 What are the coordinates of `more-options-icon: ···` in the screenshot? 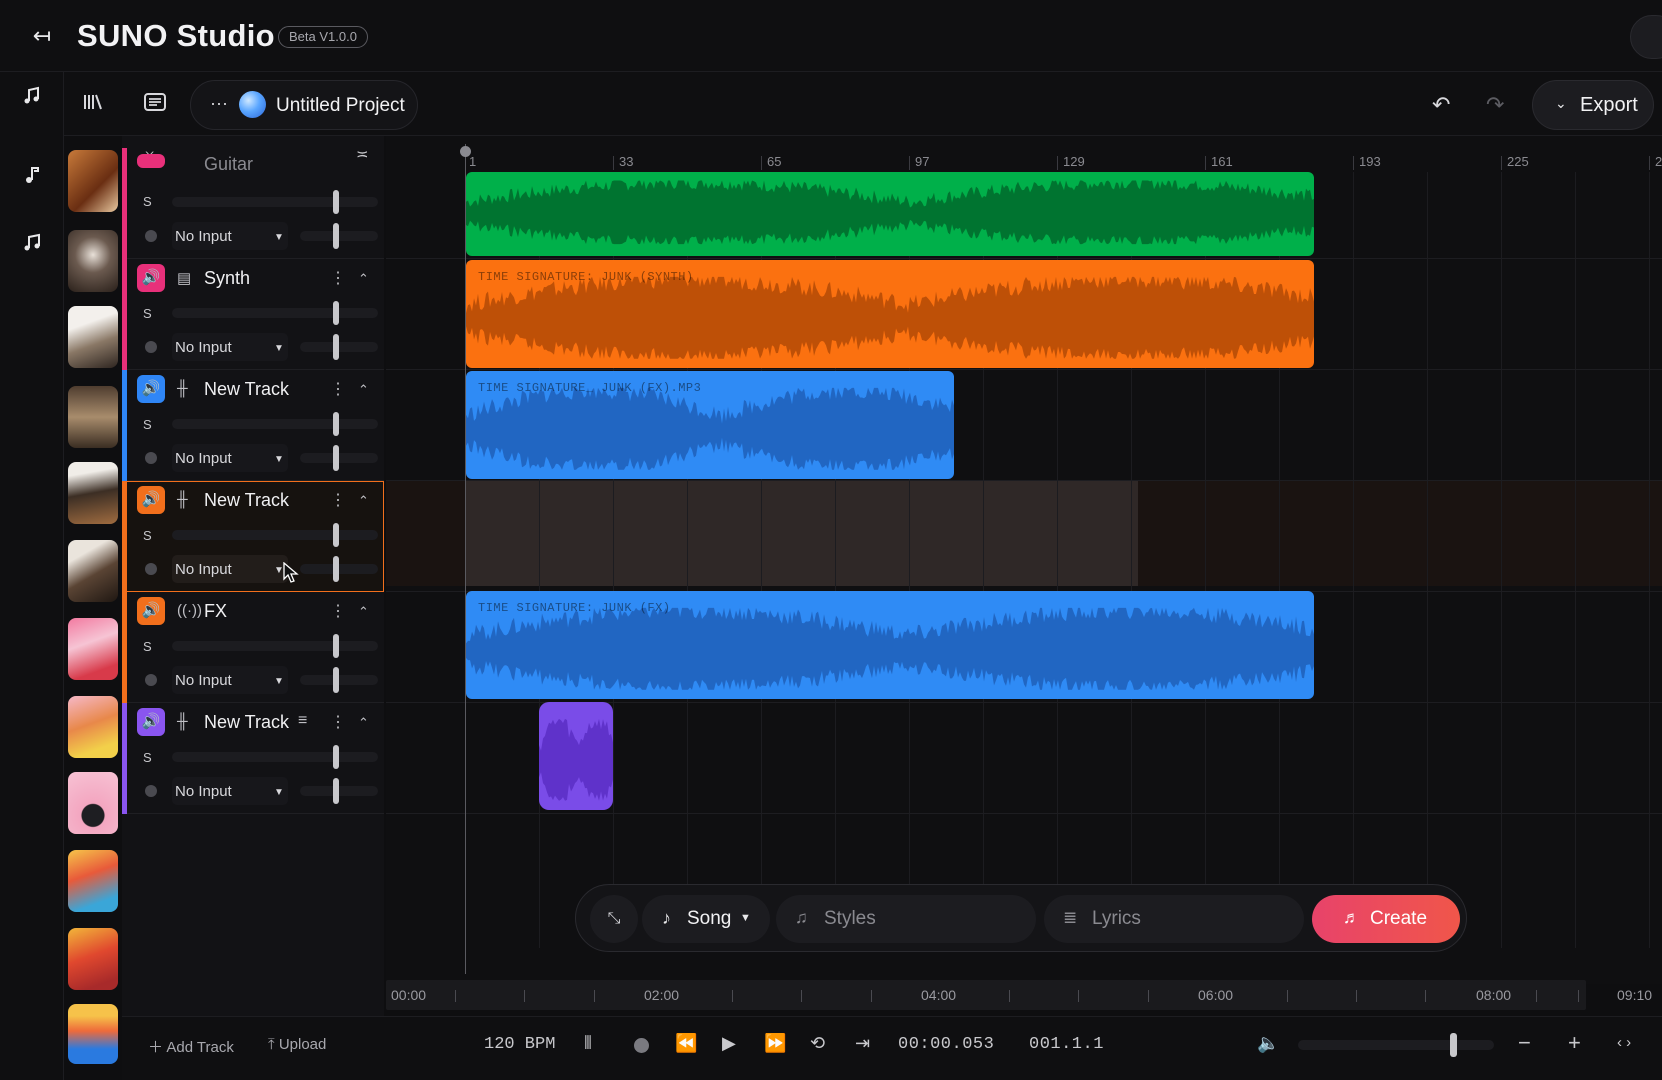 It's located at (219, 105).